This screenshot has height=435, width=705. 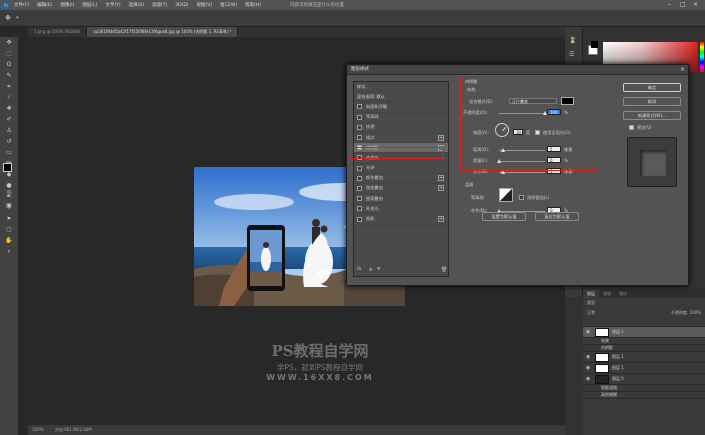 I want to click on menu-edit: 编辑(E), so click(x=44, y=5).